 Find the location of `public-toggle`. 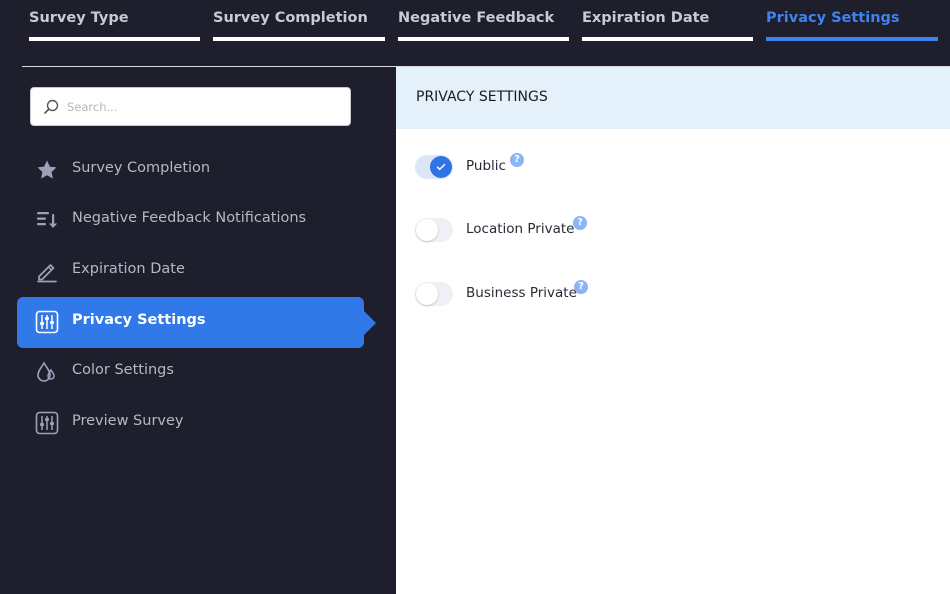

public-toggle is located at coordinates (434, 167).